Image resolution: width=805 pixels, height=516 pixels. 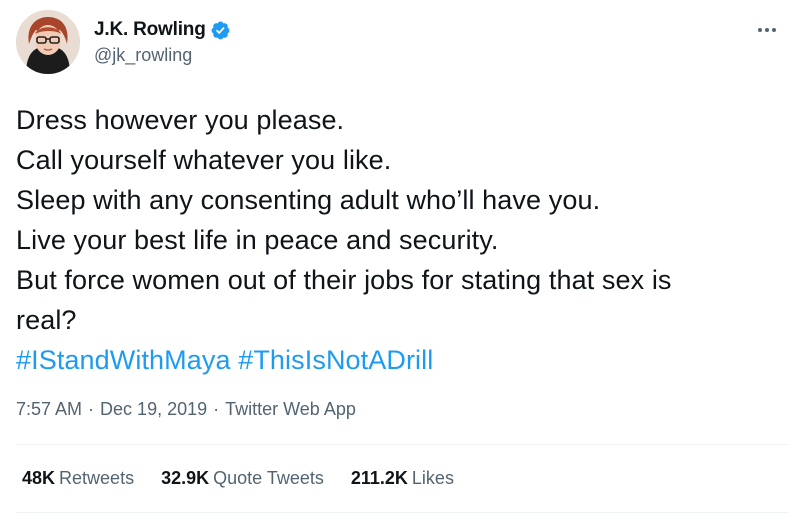 What do you see at coordinates (185, 478) in the screenshot?
I see `quote-tweets-count: 32.9K` at bounding box center [185, 478].